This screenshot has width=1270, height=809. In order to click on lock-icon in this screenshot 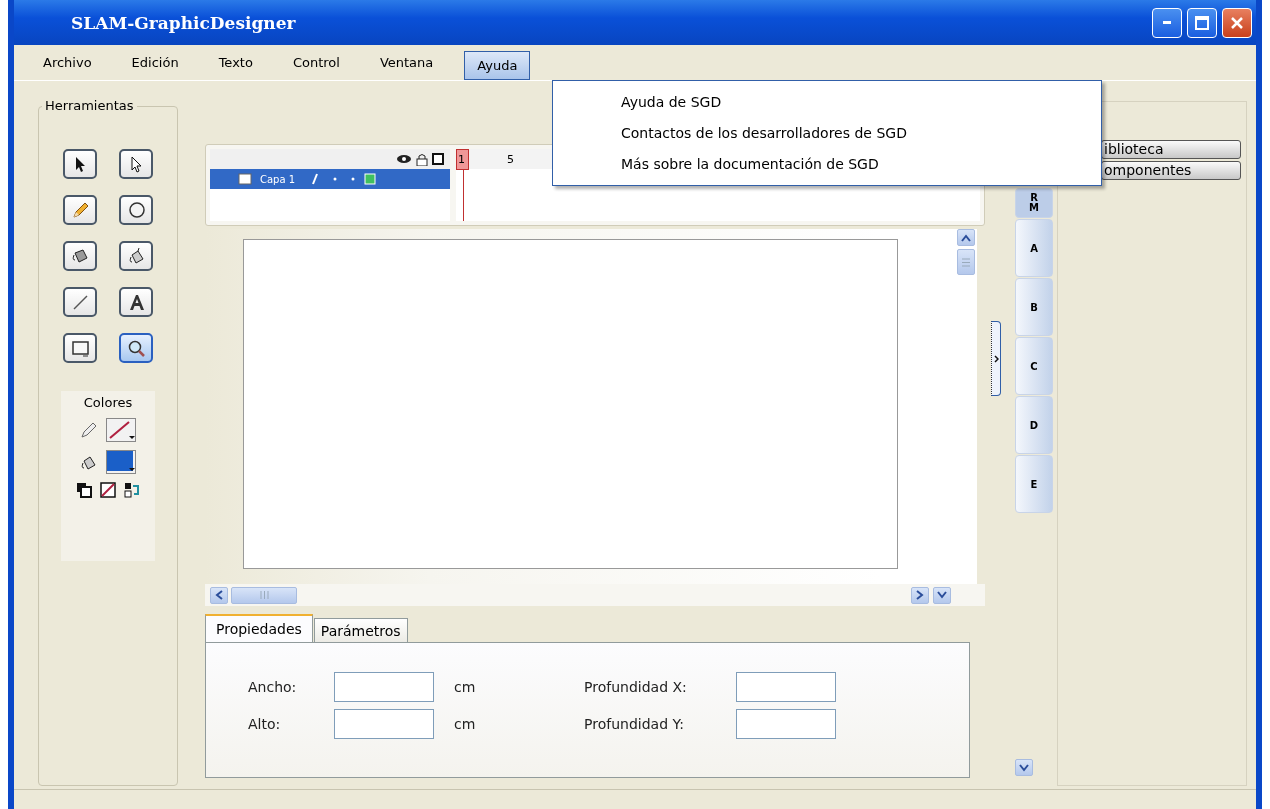, I will do `click(422, 159)`.